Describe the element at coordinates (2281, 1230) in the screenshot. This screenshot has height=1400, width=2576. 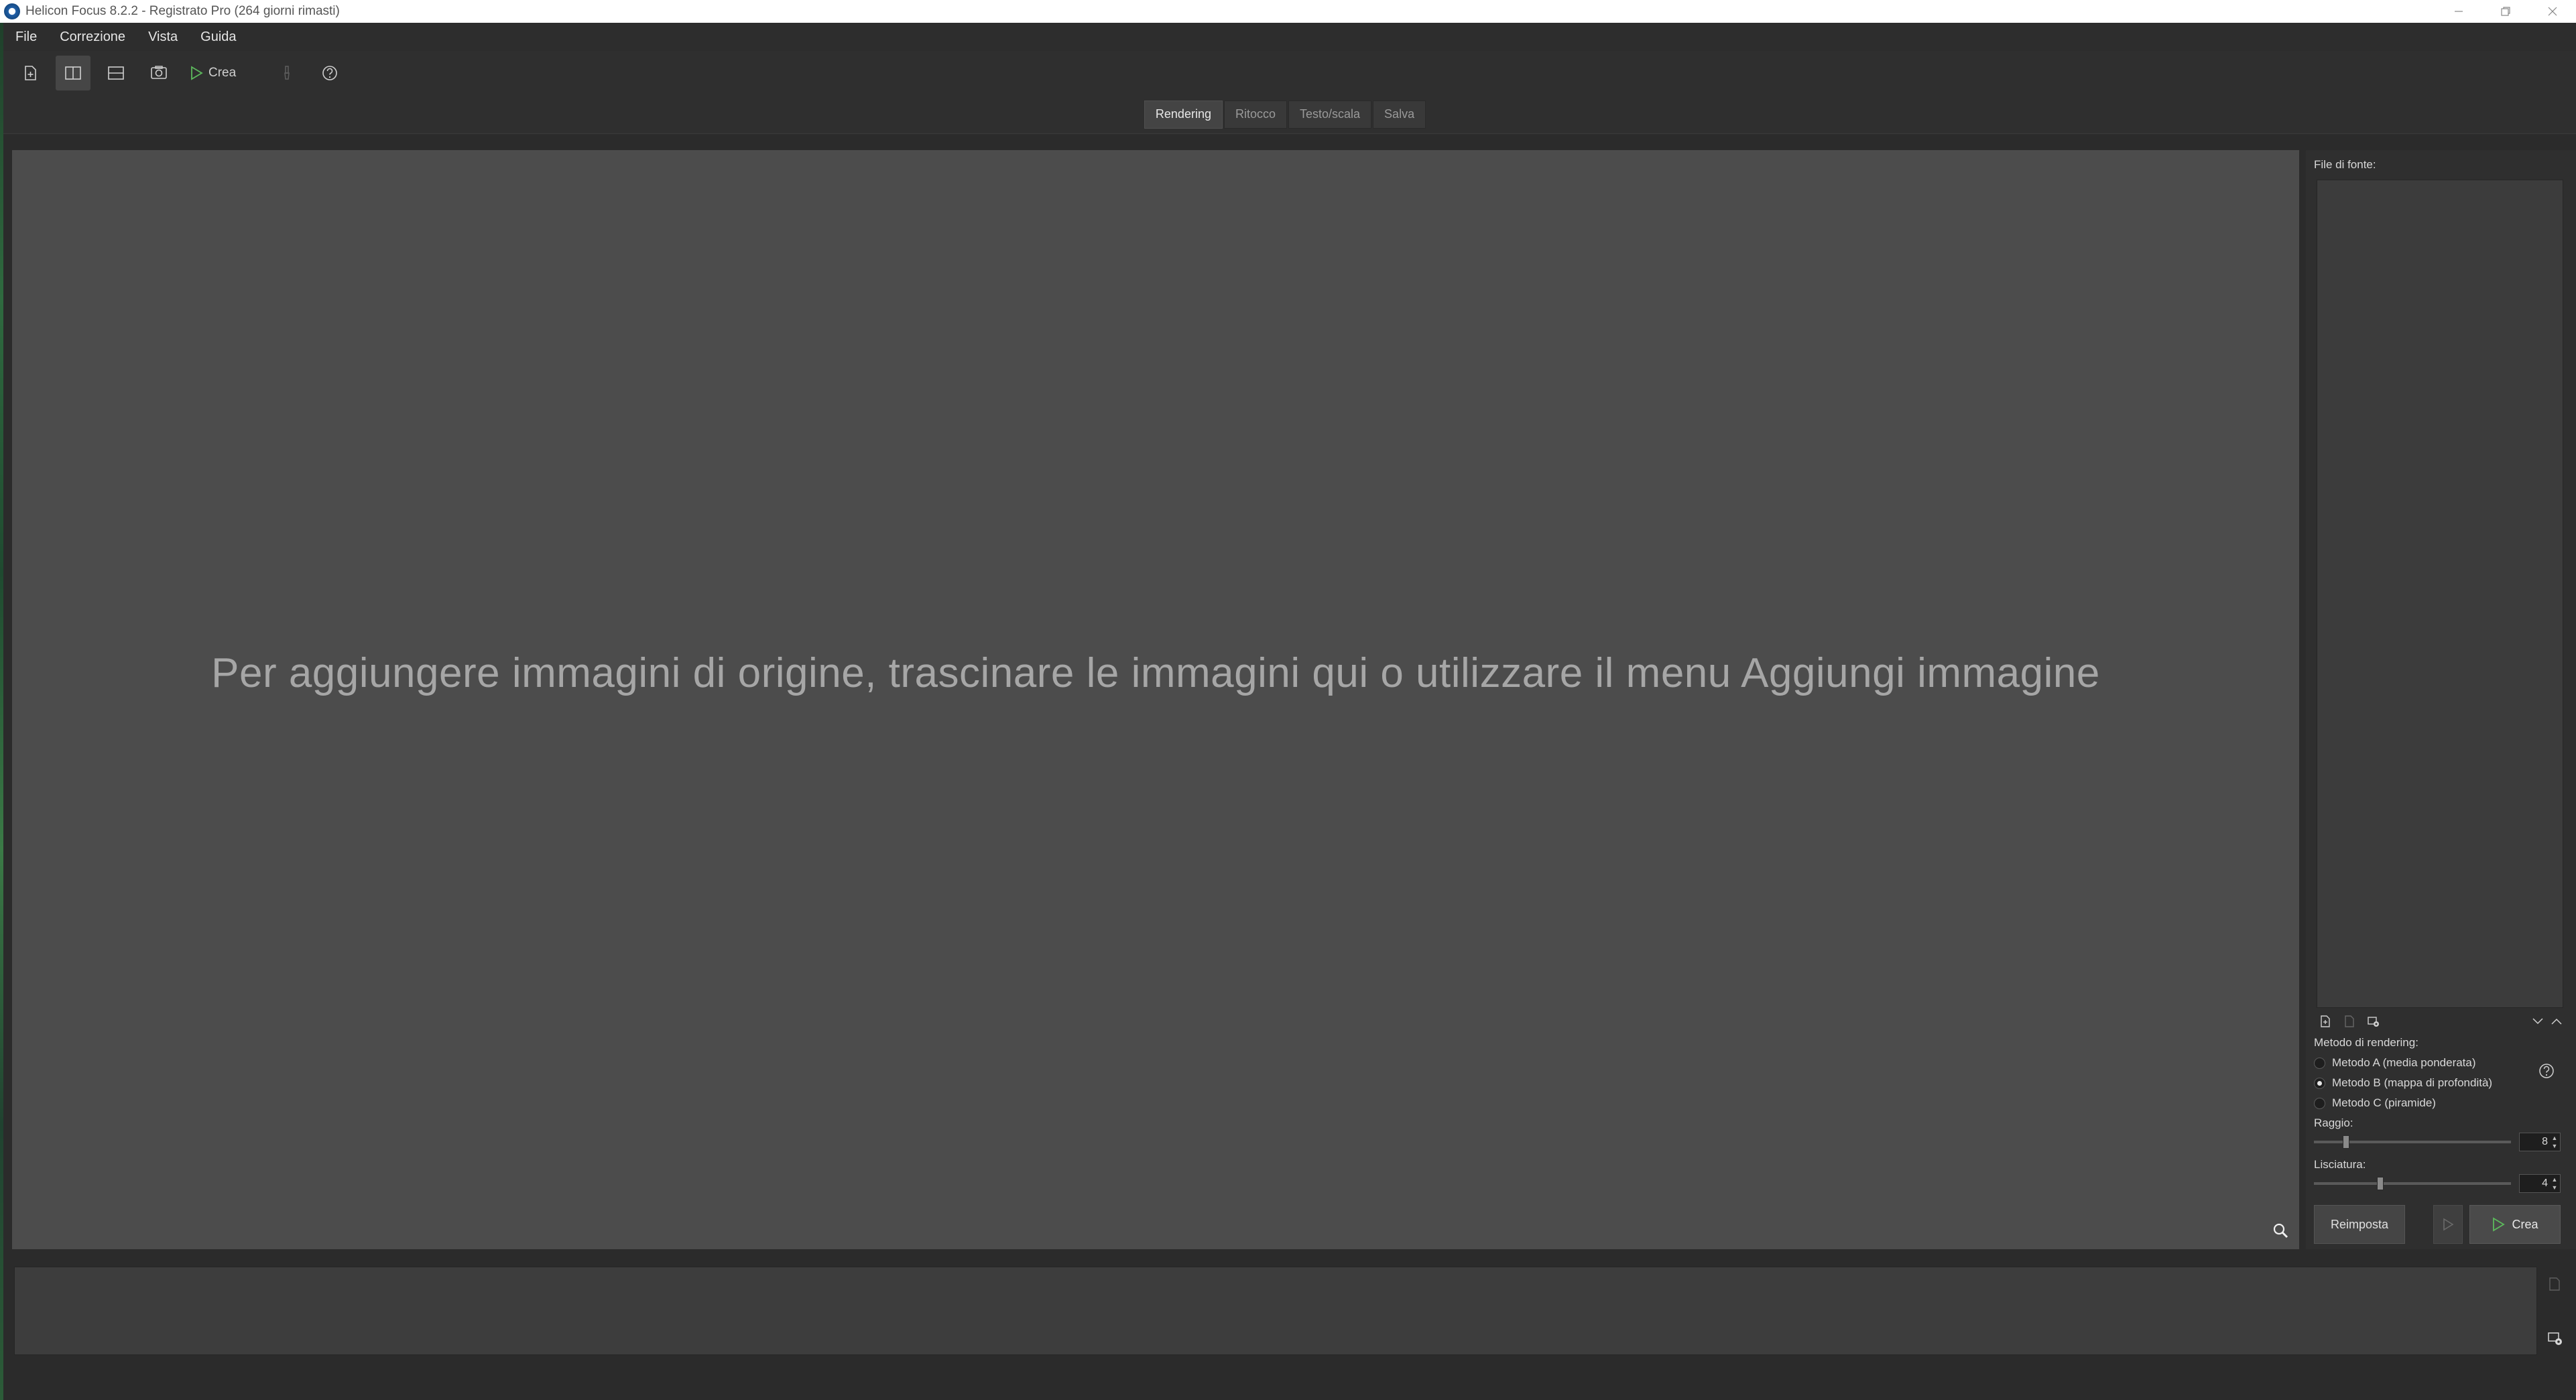
I see `zoom-icon` at that location.